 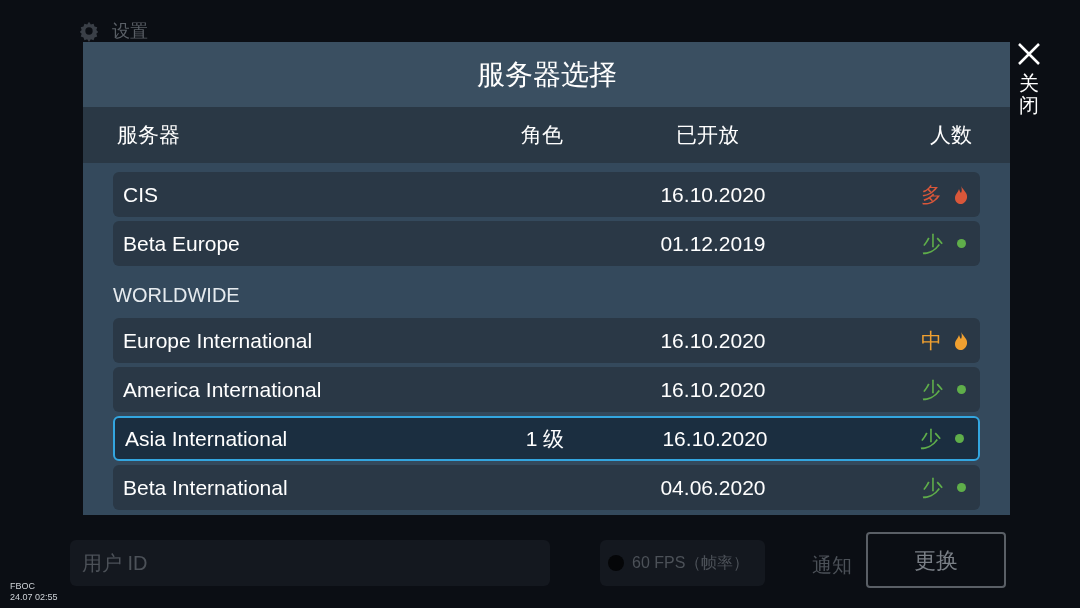 I want to click on population-label: 多, so click(x=931, y=194).